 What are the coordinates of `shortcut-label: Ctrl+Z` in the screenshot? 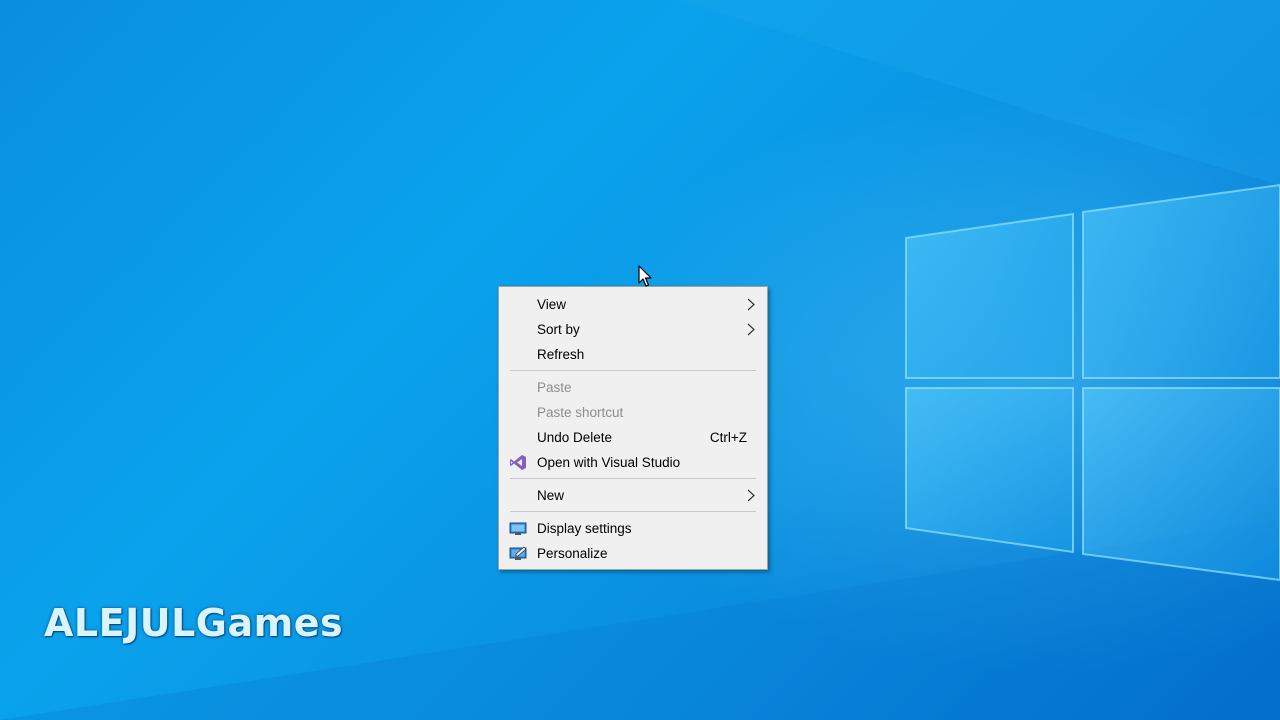 It's located at (728, 437).